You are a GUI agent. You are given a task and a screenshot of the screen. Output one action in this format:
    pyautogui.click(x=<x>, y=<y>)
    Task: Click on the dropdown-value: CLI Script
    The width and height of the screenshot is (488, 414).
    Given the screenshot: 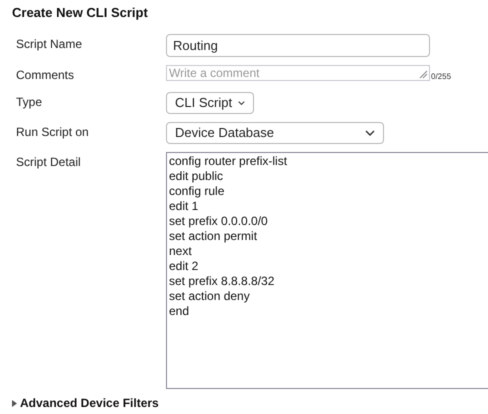 What is the action you would take?
    pyautogui.click(x=203, y=103)
    